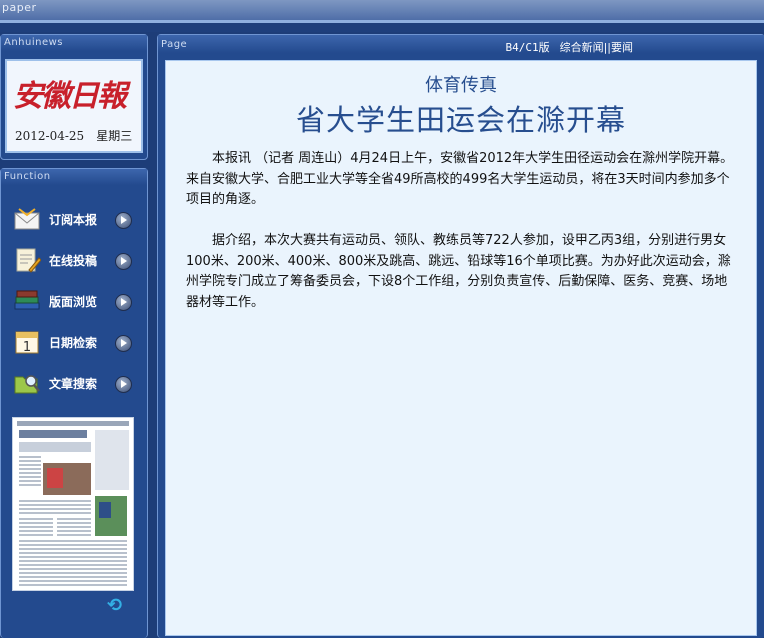  What do you see at coordinates (19, 7) in the screenshot?
I see `window-title: paper` at bounding box center [19, 7].